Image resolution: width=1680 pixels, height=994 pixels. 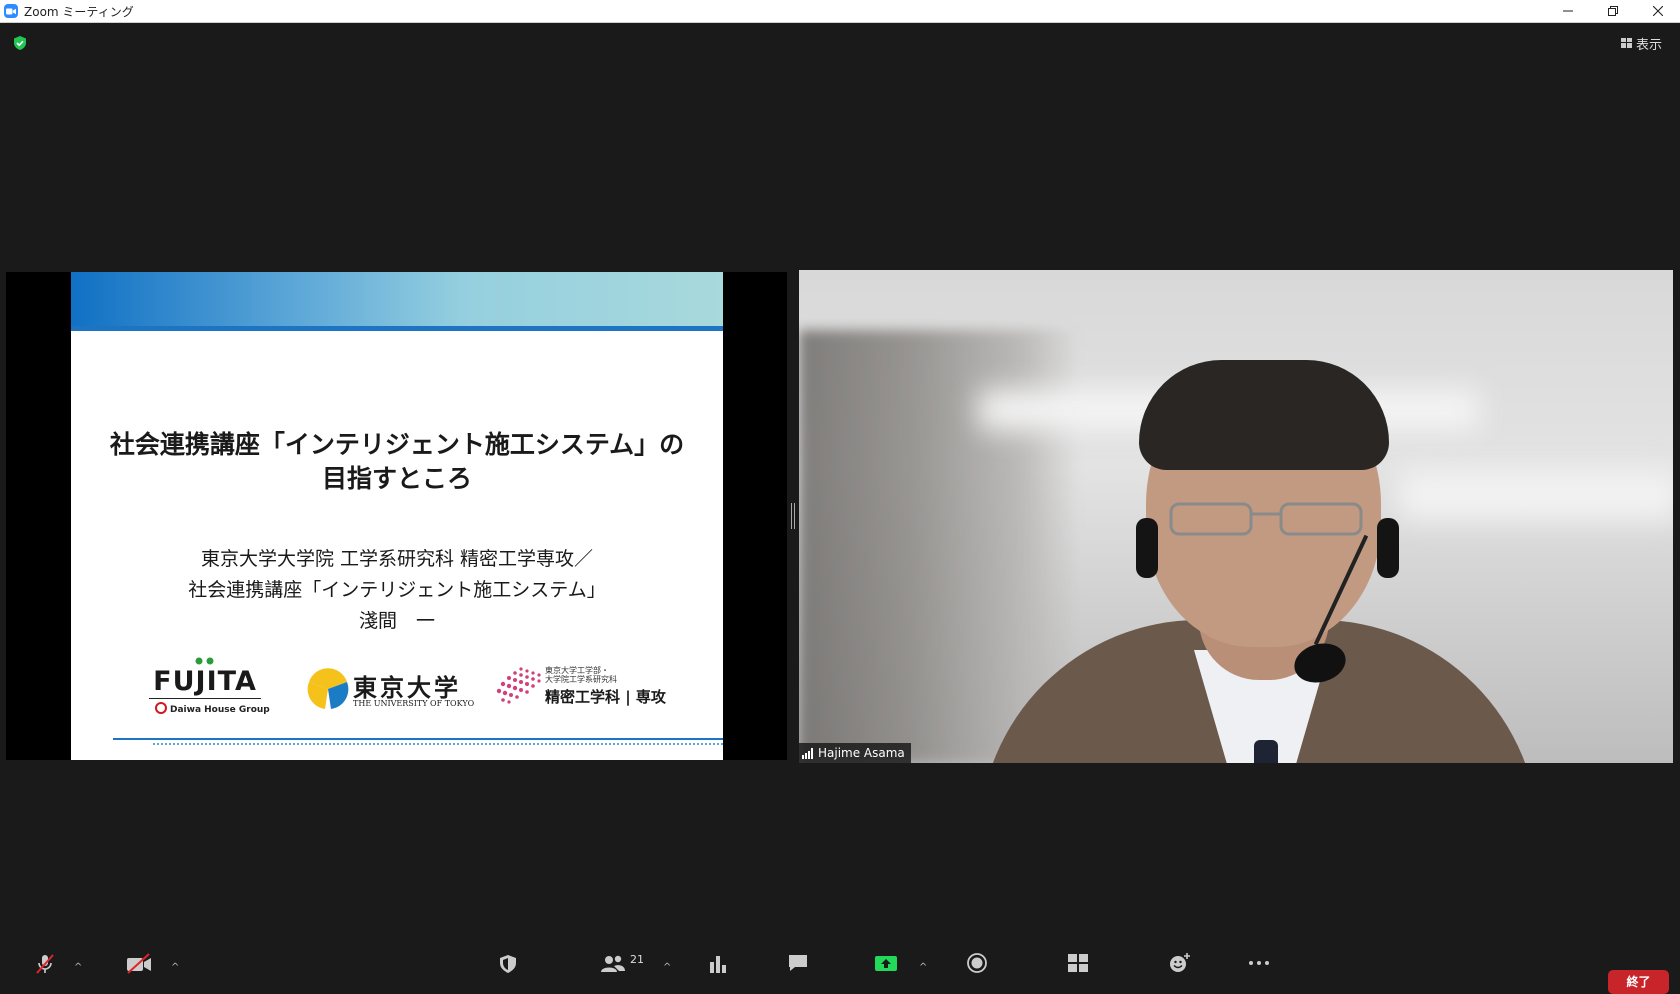 What do you see at coordinates (518, 685) in the screenshot?
I see `dot-grid-logo-icon` at bounding box center [518, 685].